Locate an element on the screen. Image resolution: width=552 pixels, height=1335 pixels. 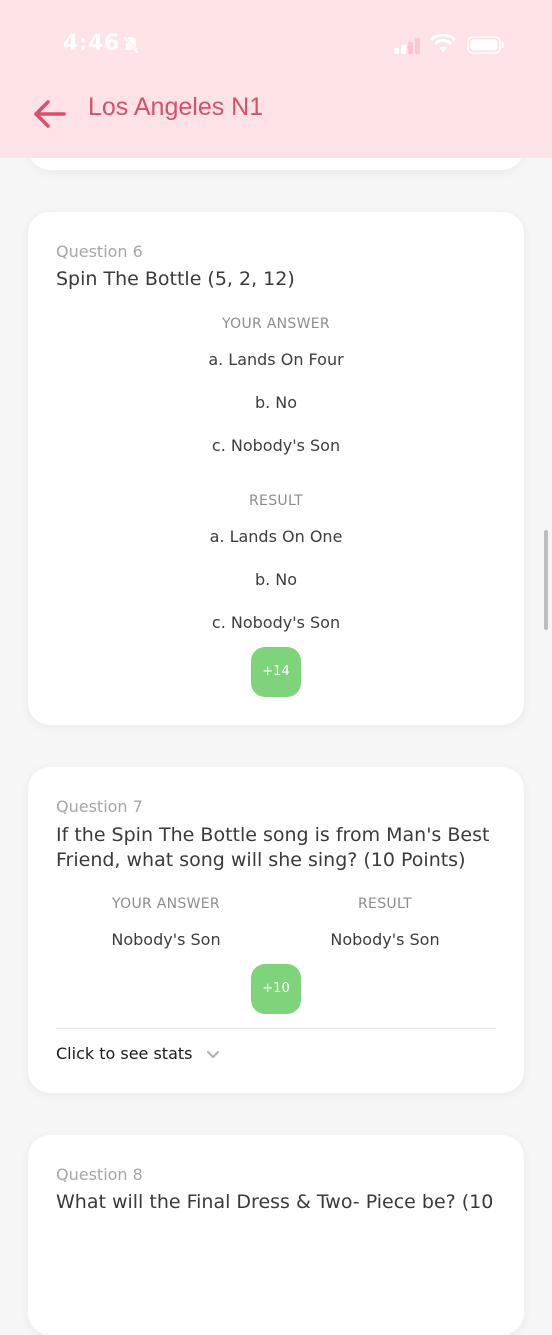
see-stats-button: Click to see stats is located at coordinates (138, 1054).